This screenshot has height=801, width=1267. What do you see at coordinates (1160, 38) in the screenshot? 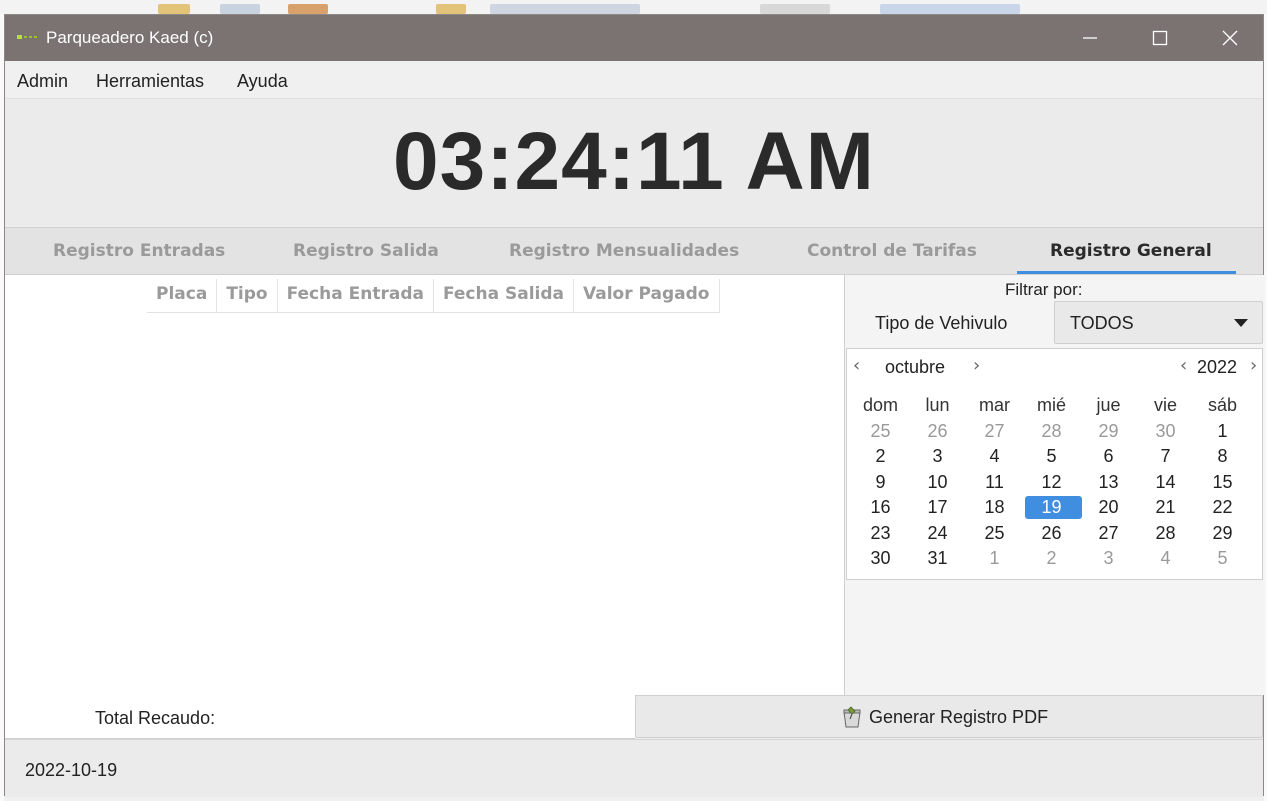
I see `maximize-button` at bounding box center [1160, 38].